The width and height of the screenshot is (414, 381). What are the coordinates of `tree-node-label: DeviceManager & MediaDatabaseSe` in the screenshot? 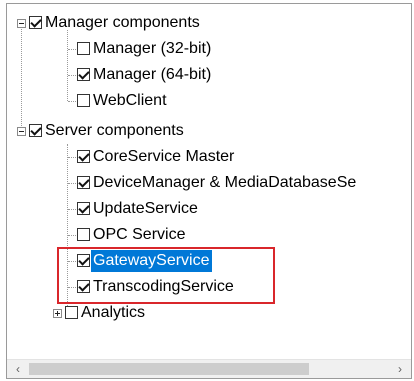 It's located at (225, 182).